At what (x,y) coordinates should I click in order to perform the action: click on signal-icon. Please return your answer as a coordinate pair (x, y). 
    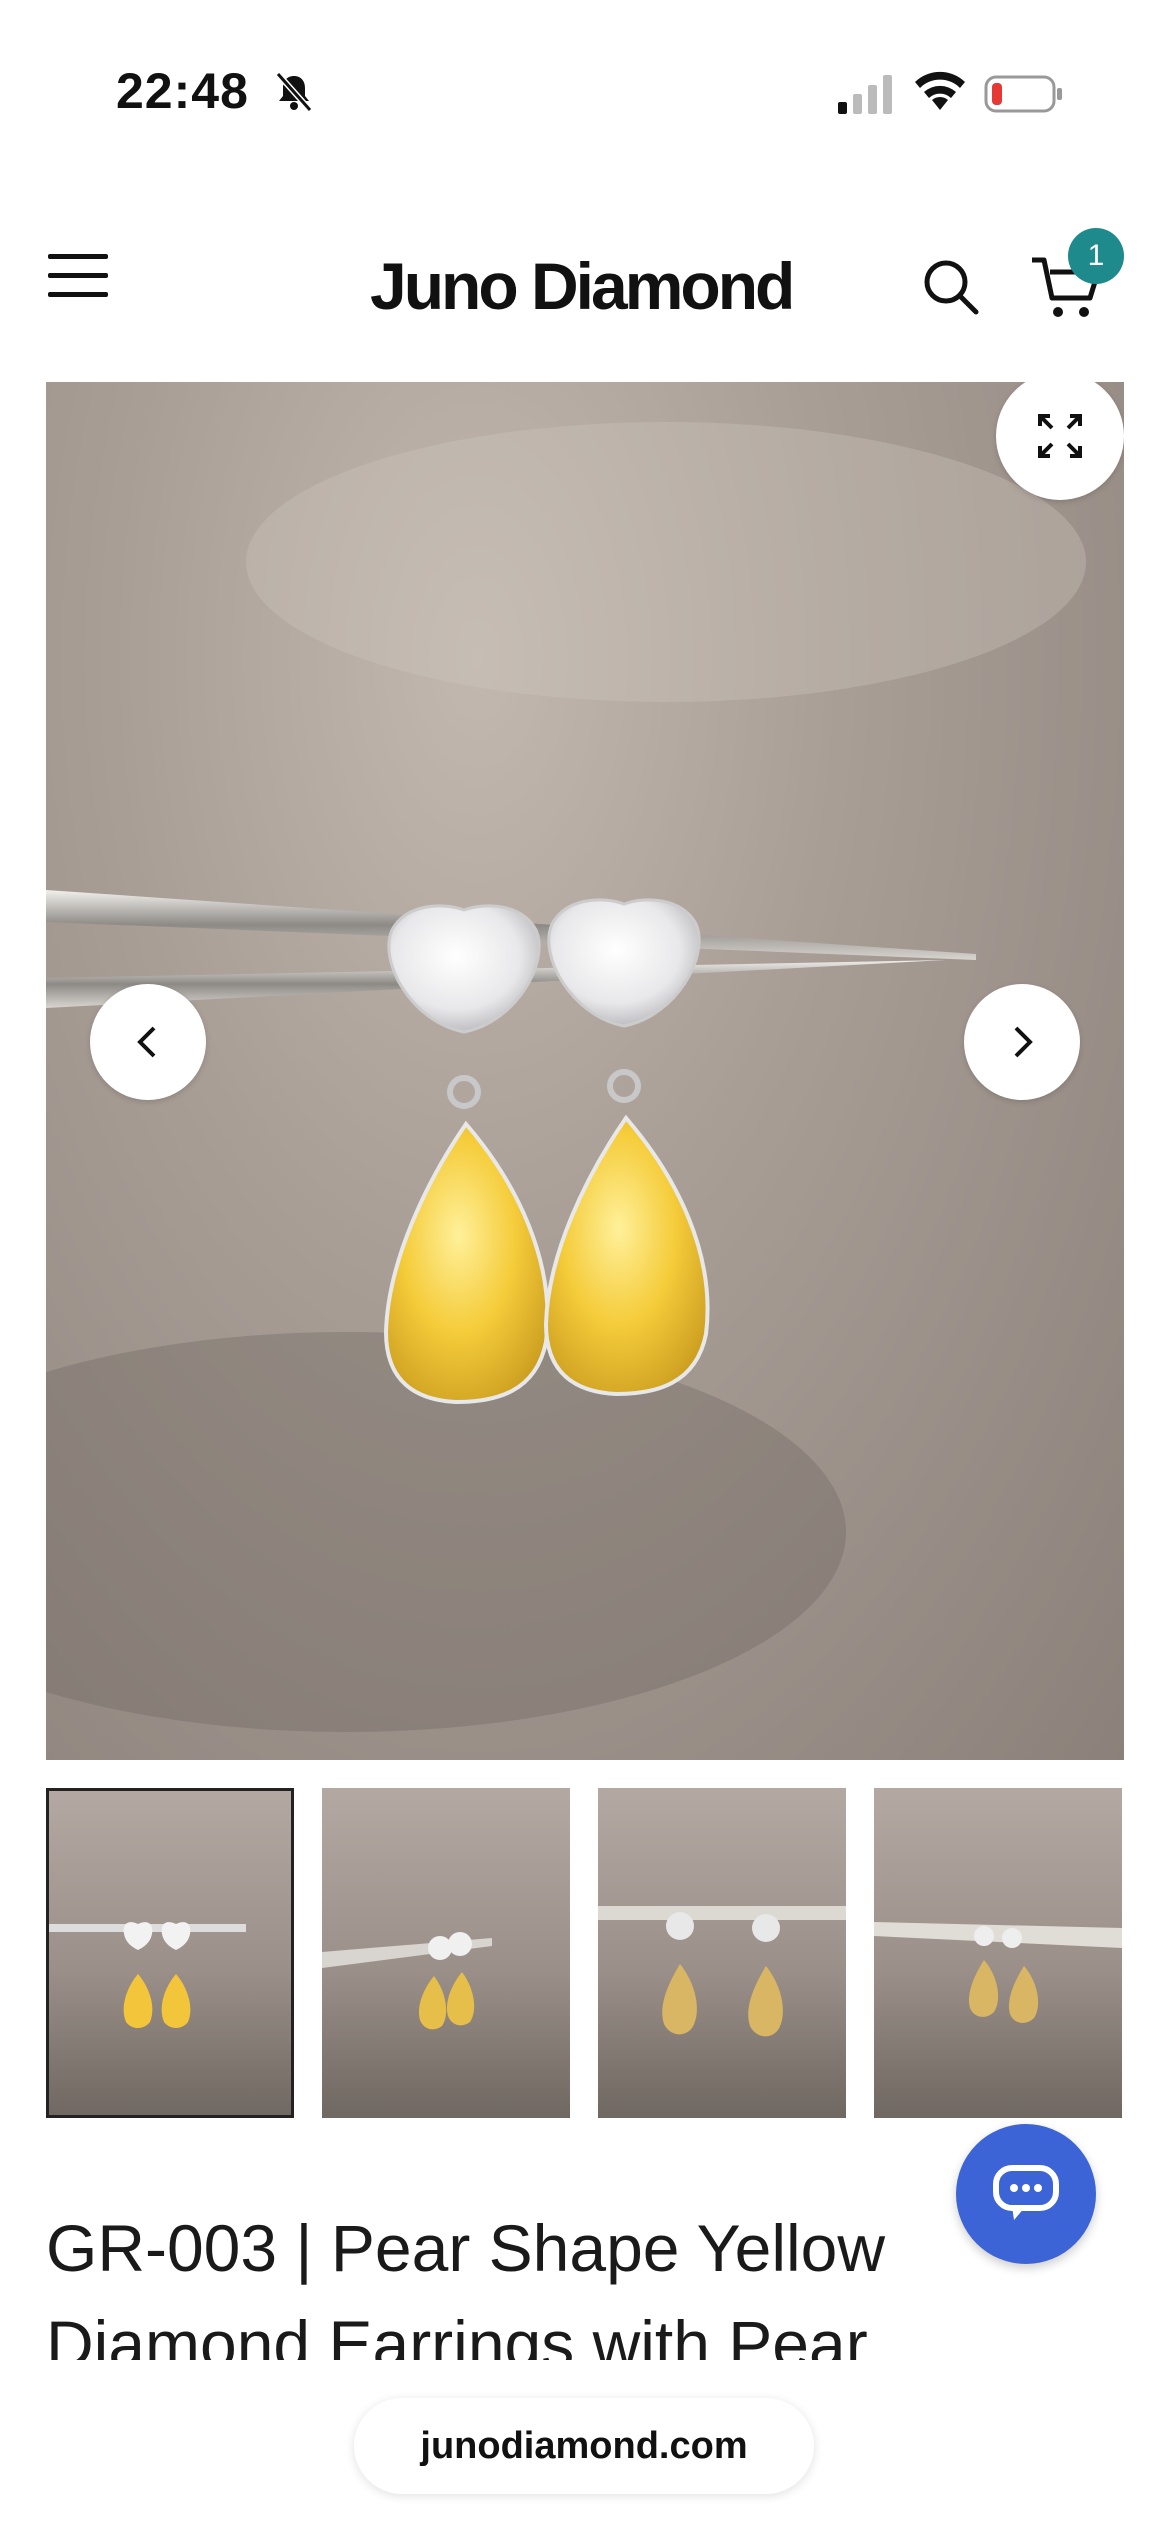
    Looking at the image, I should click on (865, 94).